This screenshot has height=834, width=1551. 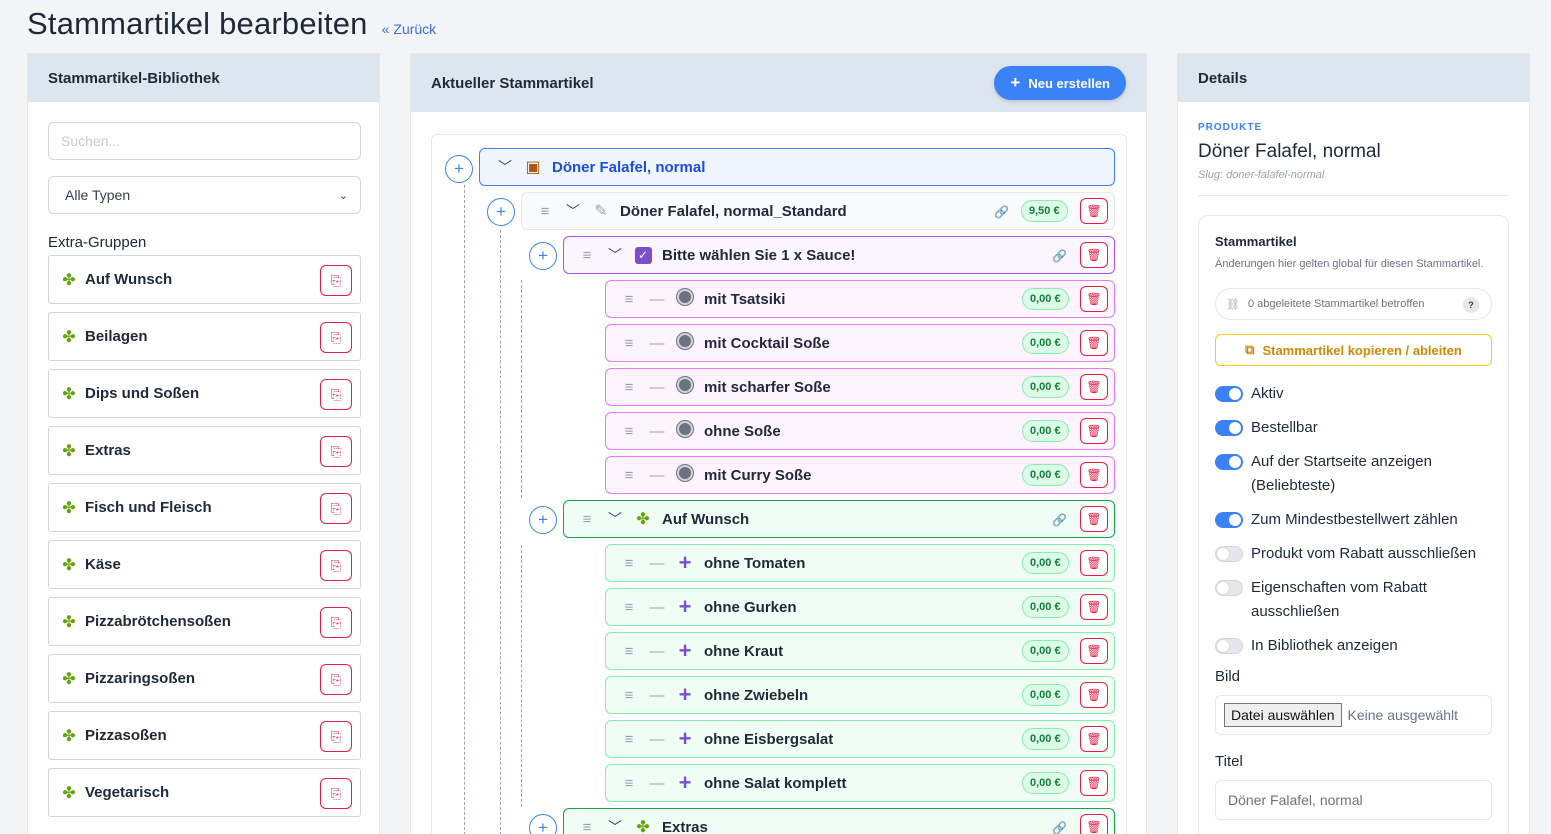 I want to click on toggle-row: Bestellbar, so click(x=1353, y=428).